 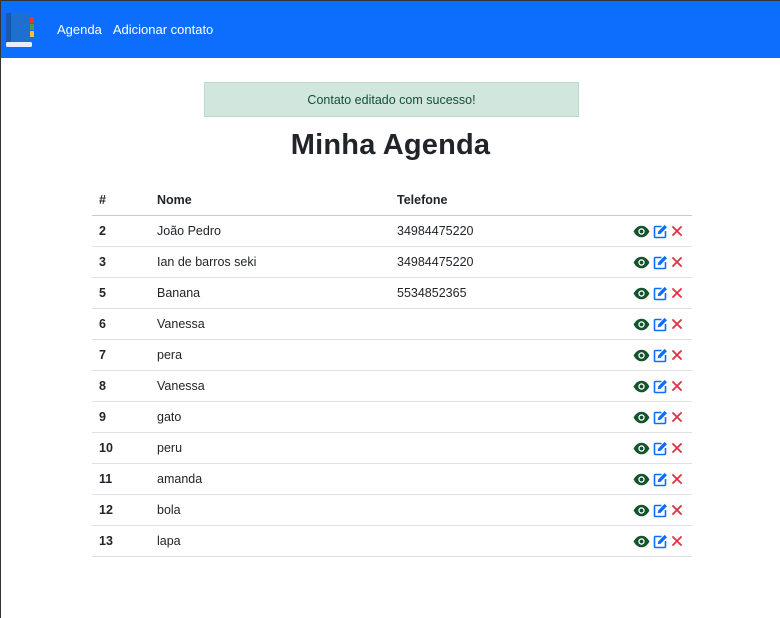 I want to click on success-alert: Contato editado com sucesso!, so click(x=391, y=99).